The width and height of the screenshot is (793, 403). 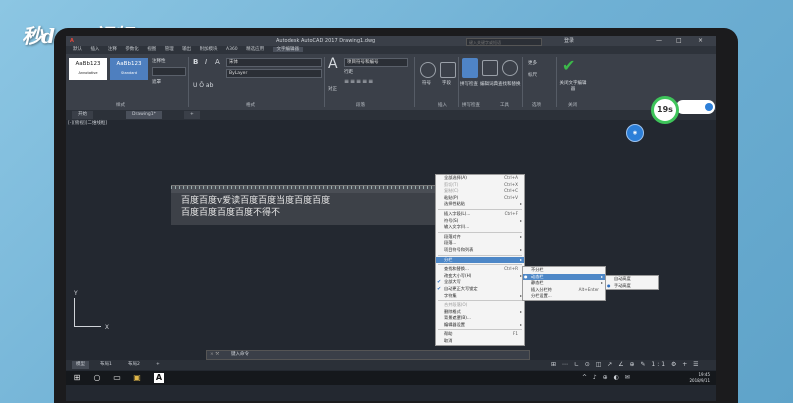 What do you see at coordinates (159, 61) in the screenshot?
I see `annotative-toggle: 注释性` at bounding box center [159, 61].